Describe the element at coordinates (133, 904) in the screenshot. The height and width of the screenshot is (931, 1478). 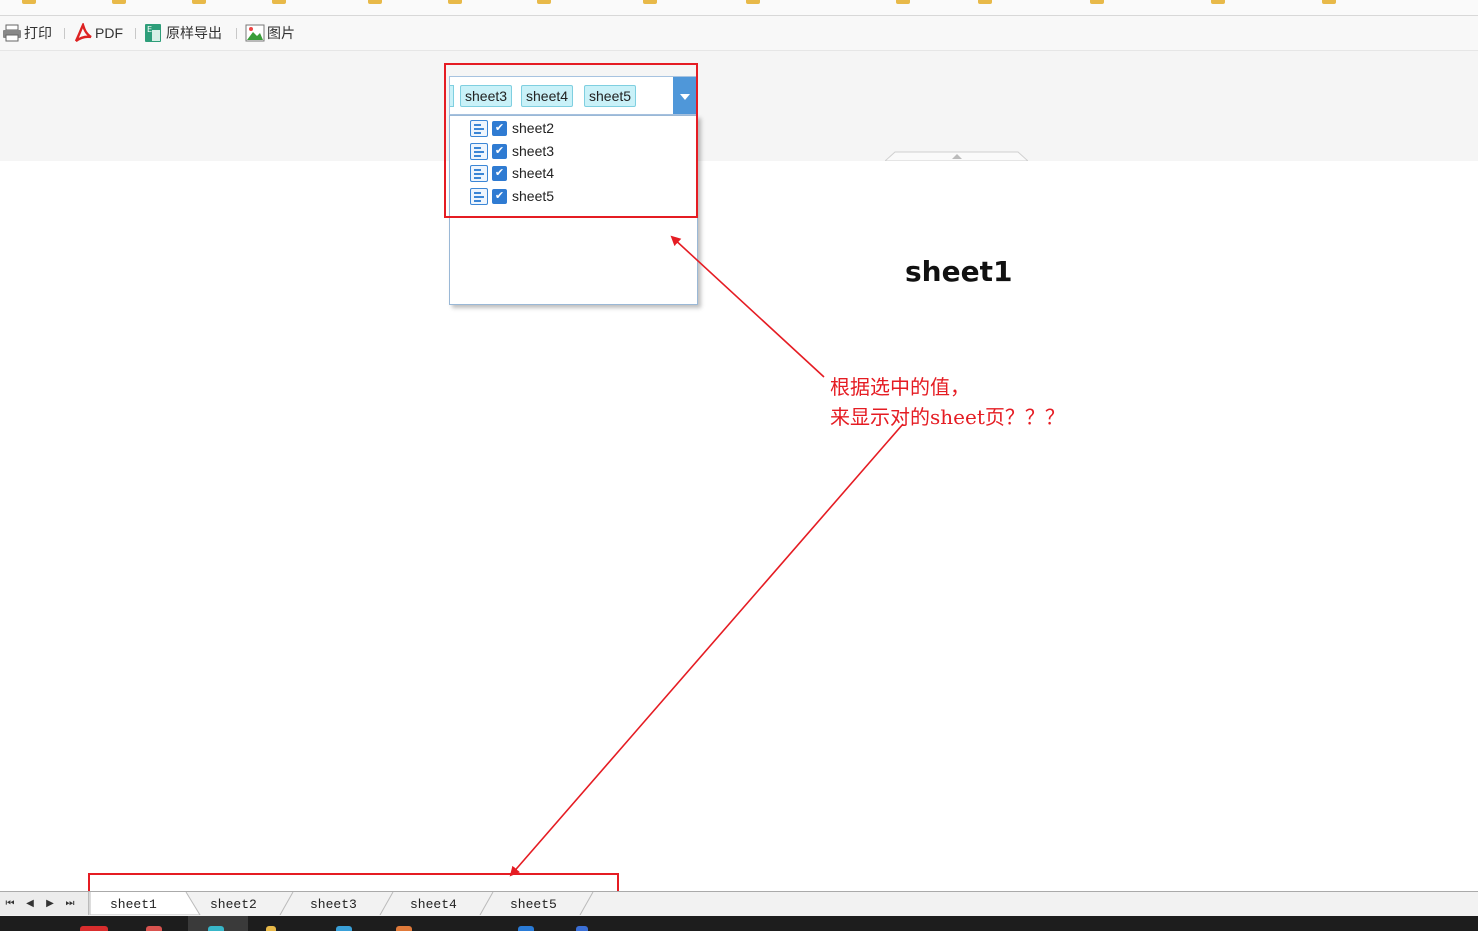
I see `sheet-tab-label: sheet1` at that location.